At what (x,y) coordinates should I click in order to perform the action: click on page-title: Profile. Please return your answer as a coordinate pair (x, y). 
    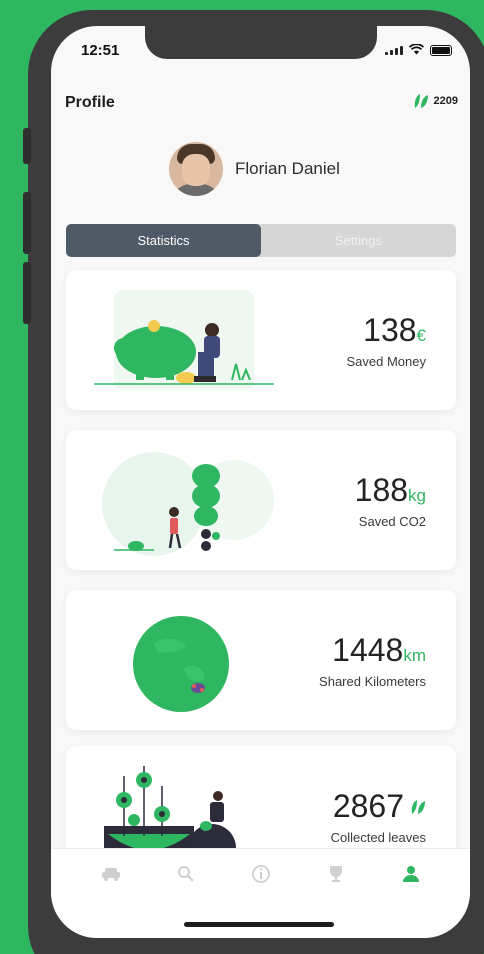
    Looking at the image, I should click on (90, 102).